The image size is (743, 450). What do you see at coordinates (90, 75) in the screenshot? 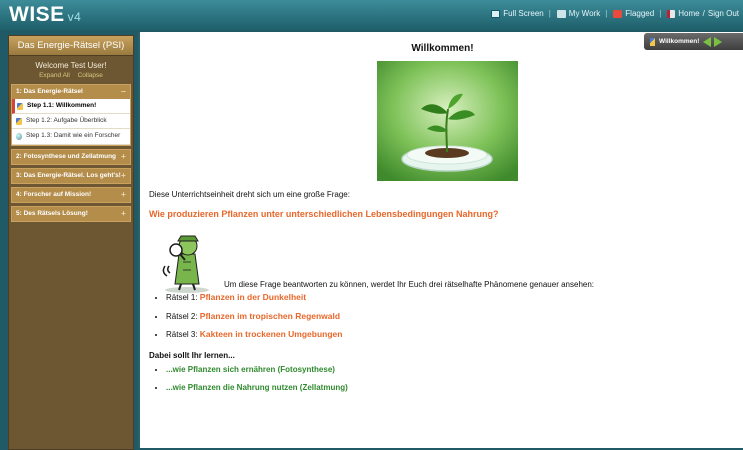
I see `collapse-link: Collapse` at bounding box center [90, 75].